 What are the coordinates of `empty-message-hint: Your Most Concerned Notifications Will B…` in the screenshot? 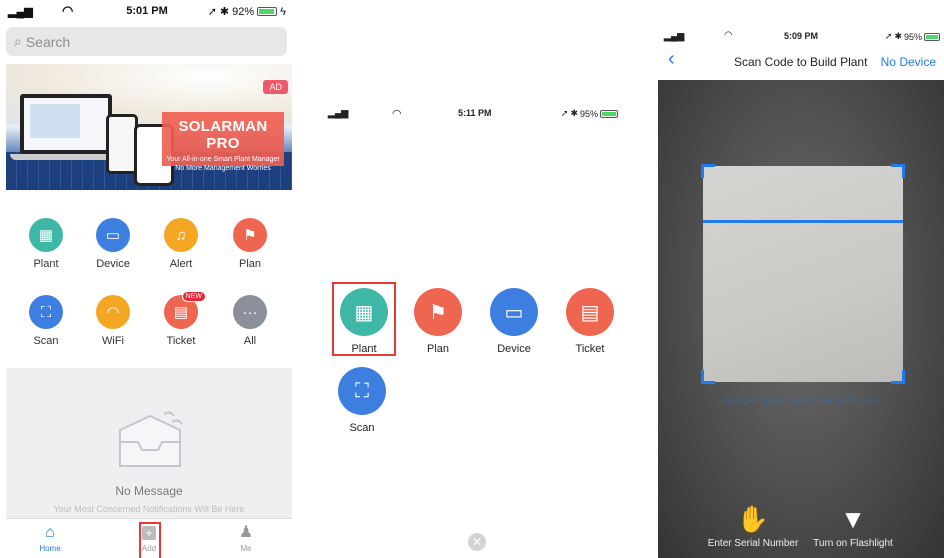 It's located at (149, 509).